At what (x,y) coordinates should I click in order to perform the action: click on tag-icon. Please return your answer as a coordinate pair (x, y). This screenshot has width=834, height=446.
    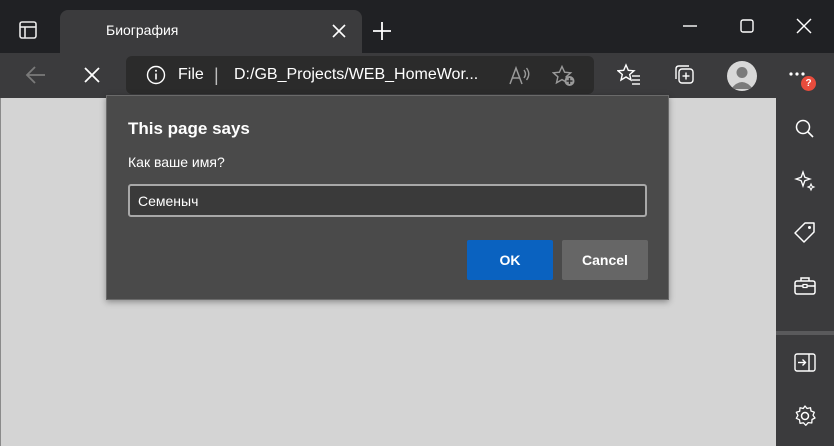
    Looking at the image, I should click on (805, 233).